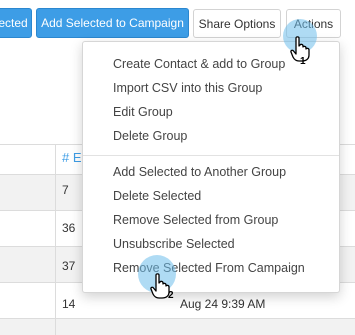 The width and height of the screenshot is (355, 335). What do you see at coordinates (211, 155) in the screenshot?
I see `menu-divider` at bounding box center [211, 155].